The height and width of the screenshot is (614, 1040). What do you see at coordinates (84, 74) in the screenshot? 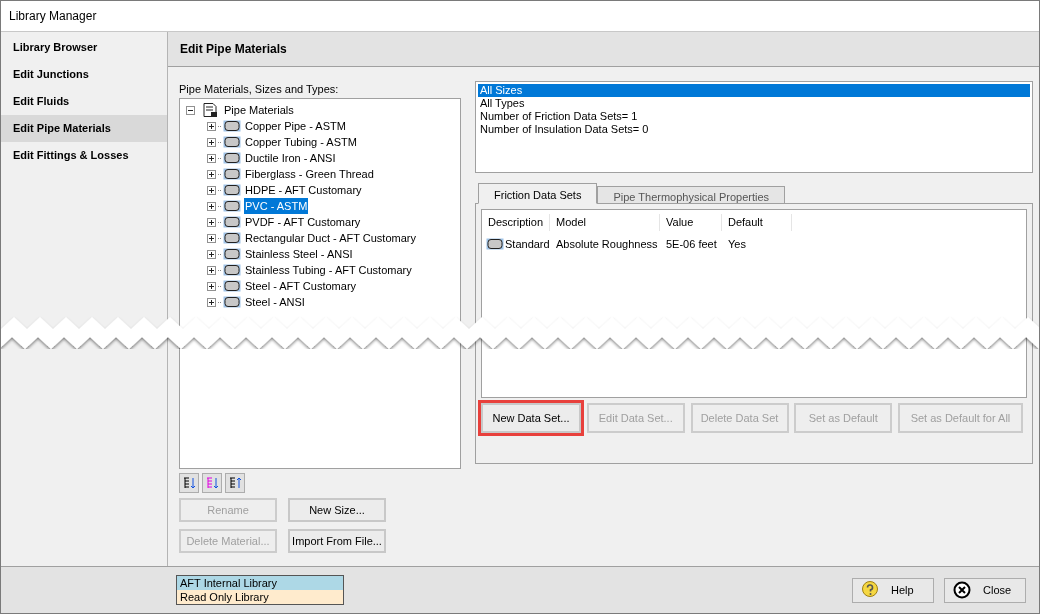
I see `sidebar-item: Edit Junctions` at bounding box center [84, 74].